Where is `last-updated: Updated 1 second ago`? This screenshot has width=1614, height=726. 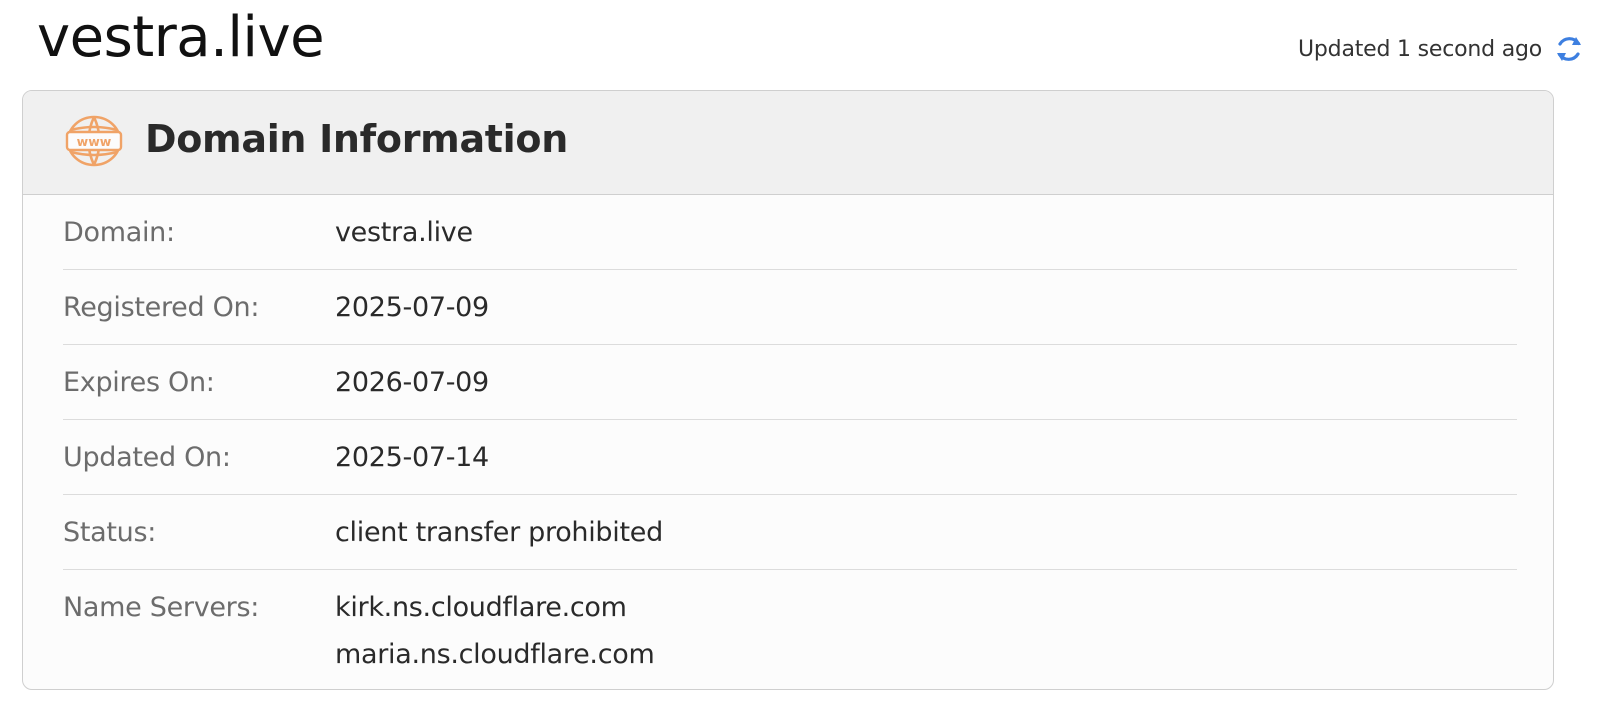
last-updated: Updated 1 second ago is located at coordinates (1439, 49).